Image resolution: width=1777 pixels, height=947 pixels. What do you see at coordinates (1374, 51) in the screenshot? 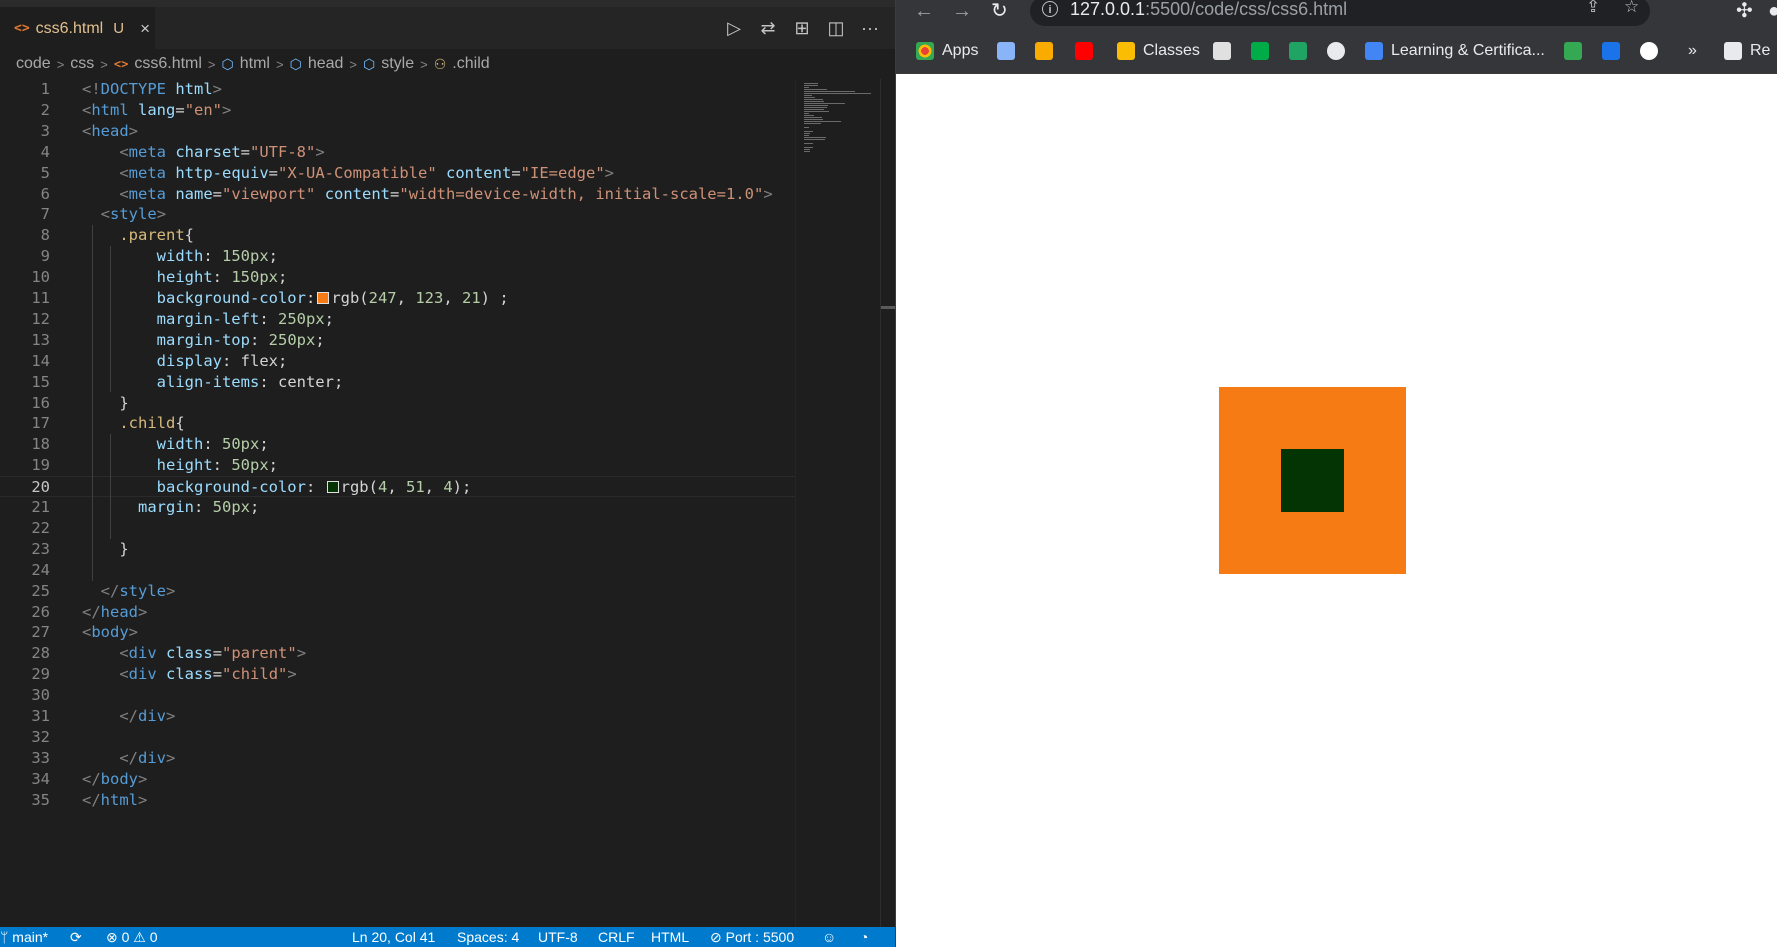
I see `google-cloud-icon` at bounding box center [1374, 51].